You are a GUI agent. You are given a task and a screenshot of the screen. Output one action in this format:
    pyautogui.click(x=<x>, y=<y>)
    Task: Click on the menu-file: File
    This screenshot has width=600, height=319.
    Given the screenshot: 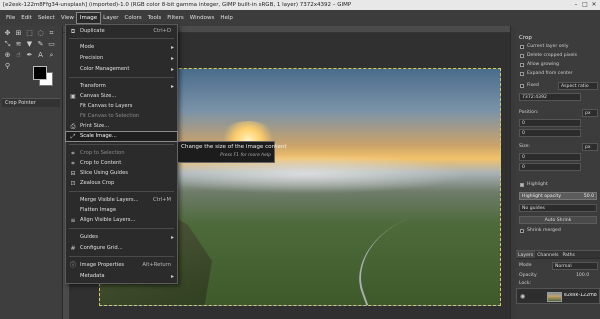 What is the action you would take?
    pyautogui.click(x=10, y=18)
    